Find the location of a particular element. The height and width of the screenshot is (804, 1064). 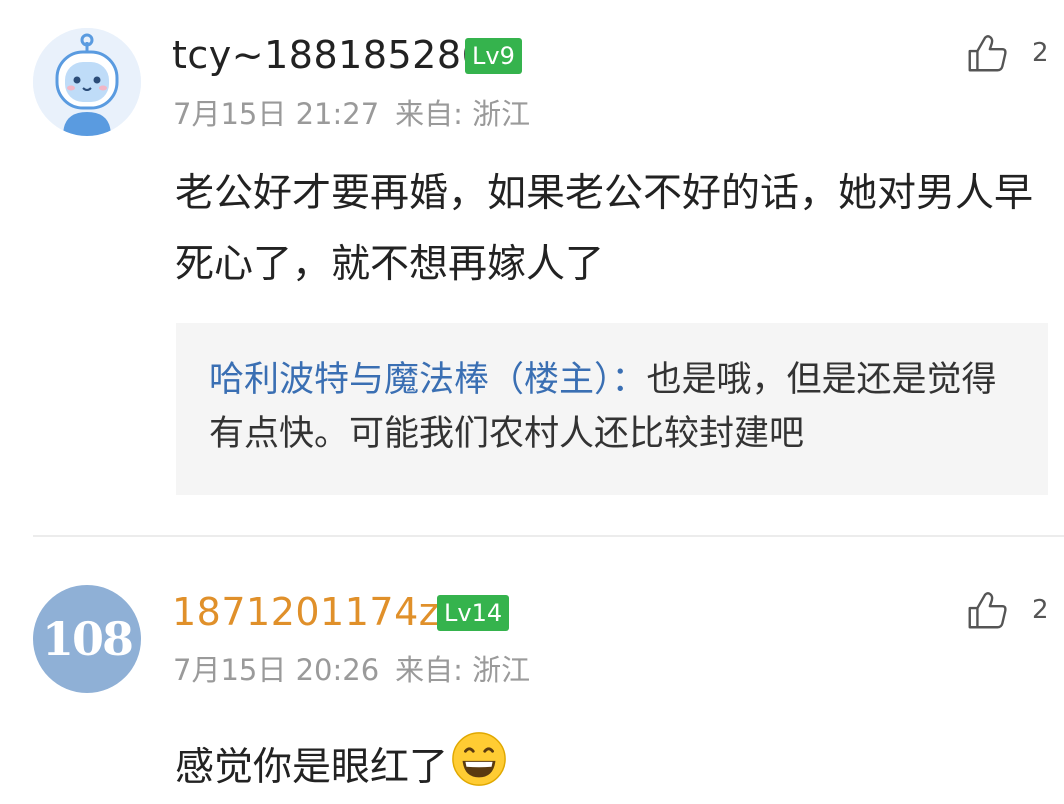

reply-text-block: 哈利波特与魔法棒（楼主）：也是哦，但是还是觉得有点快。可能我们农村人还比较封建吧 is located at coordinates (609, 407).